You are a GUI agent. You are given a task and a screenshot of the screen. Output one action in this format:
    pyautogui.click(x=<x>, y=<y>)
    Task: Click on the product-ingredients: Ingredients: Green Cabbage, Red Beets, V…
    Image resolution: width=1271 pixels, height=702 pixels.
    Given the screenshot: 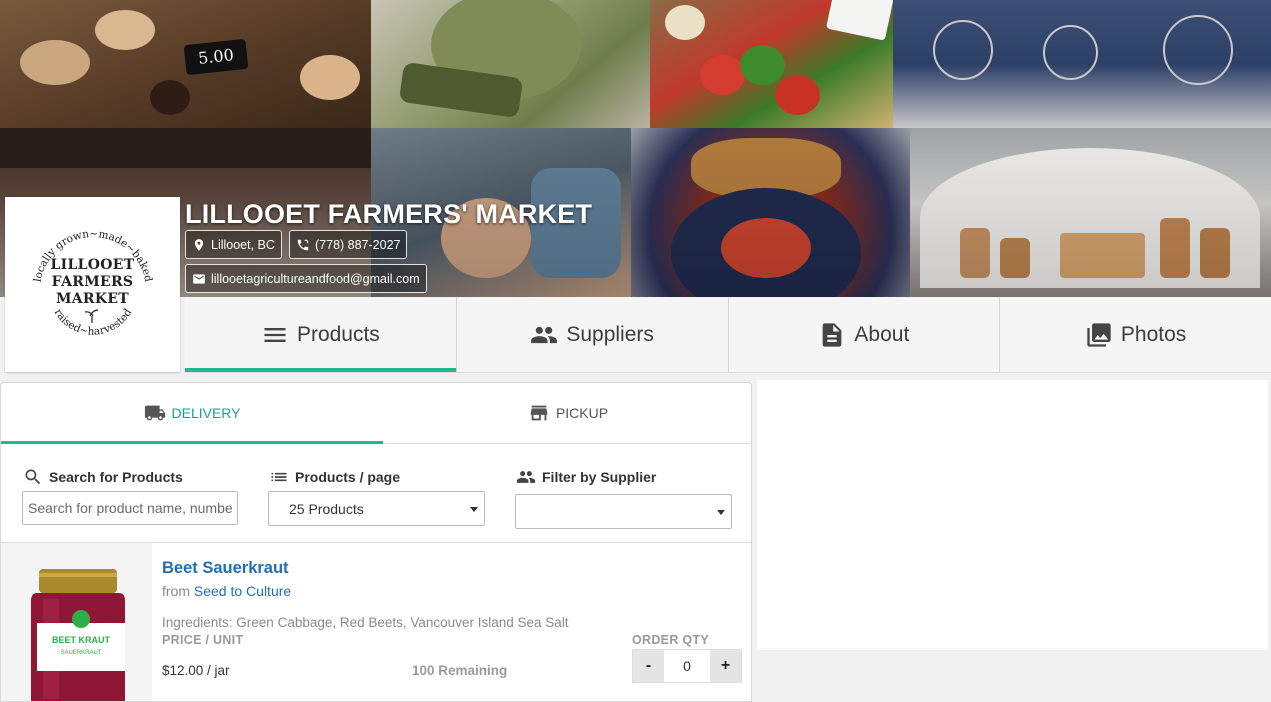 What is the action you would take?
    pyautogui.click(x=365, y=622)
    